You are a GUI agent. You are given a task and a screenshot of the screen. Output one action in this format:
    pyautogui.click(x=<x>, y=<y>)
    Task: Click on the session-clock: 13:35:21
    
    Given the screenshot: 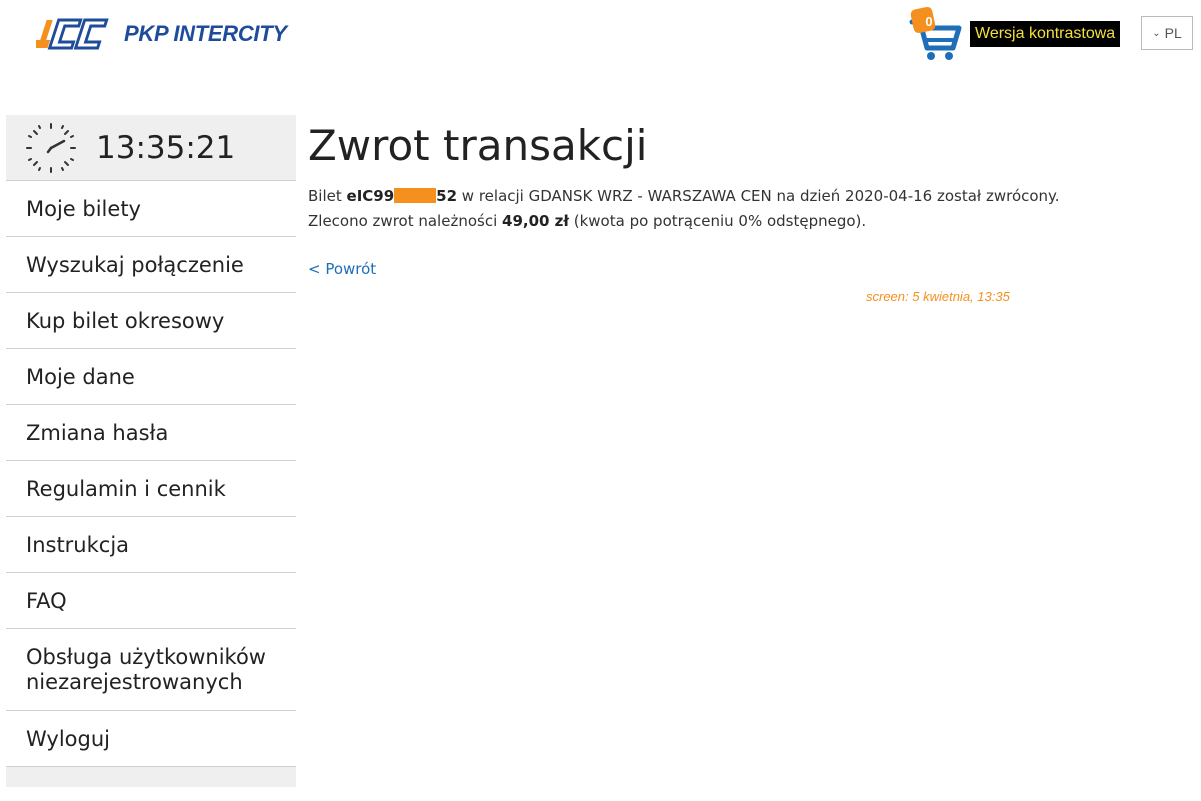 What is the action you would take?
    pyautogui.click(x=151, y=148)
    